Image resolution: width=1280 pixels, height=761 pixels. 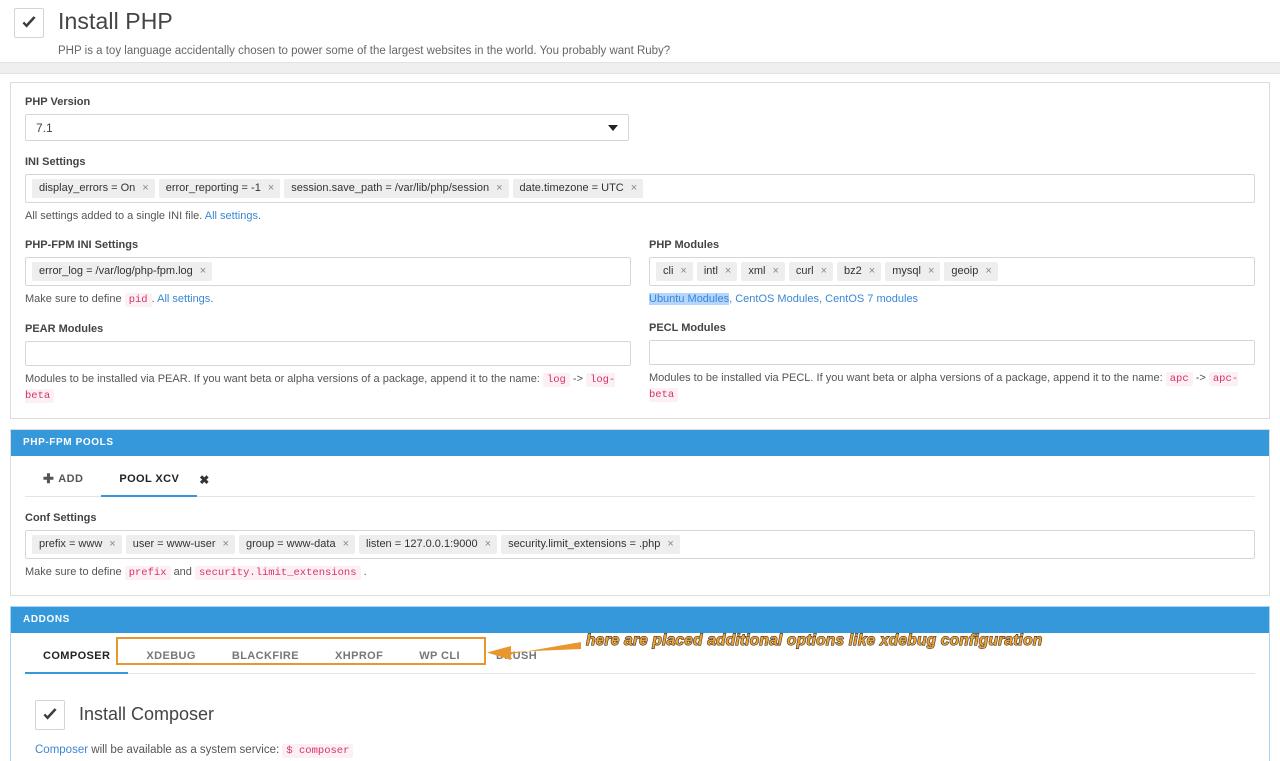 I want to click on conf-help-and: and, so click(x=182, y=572).